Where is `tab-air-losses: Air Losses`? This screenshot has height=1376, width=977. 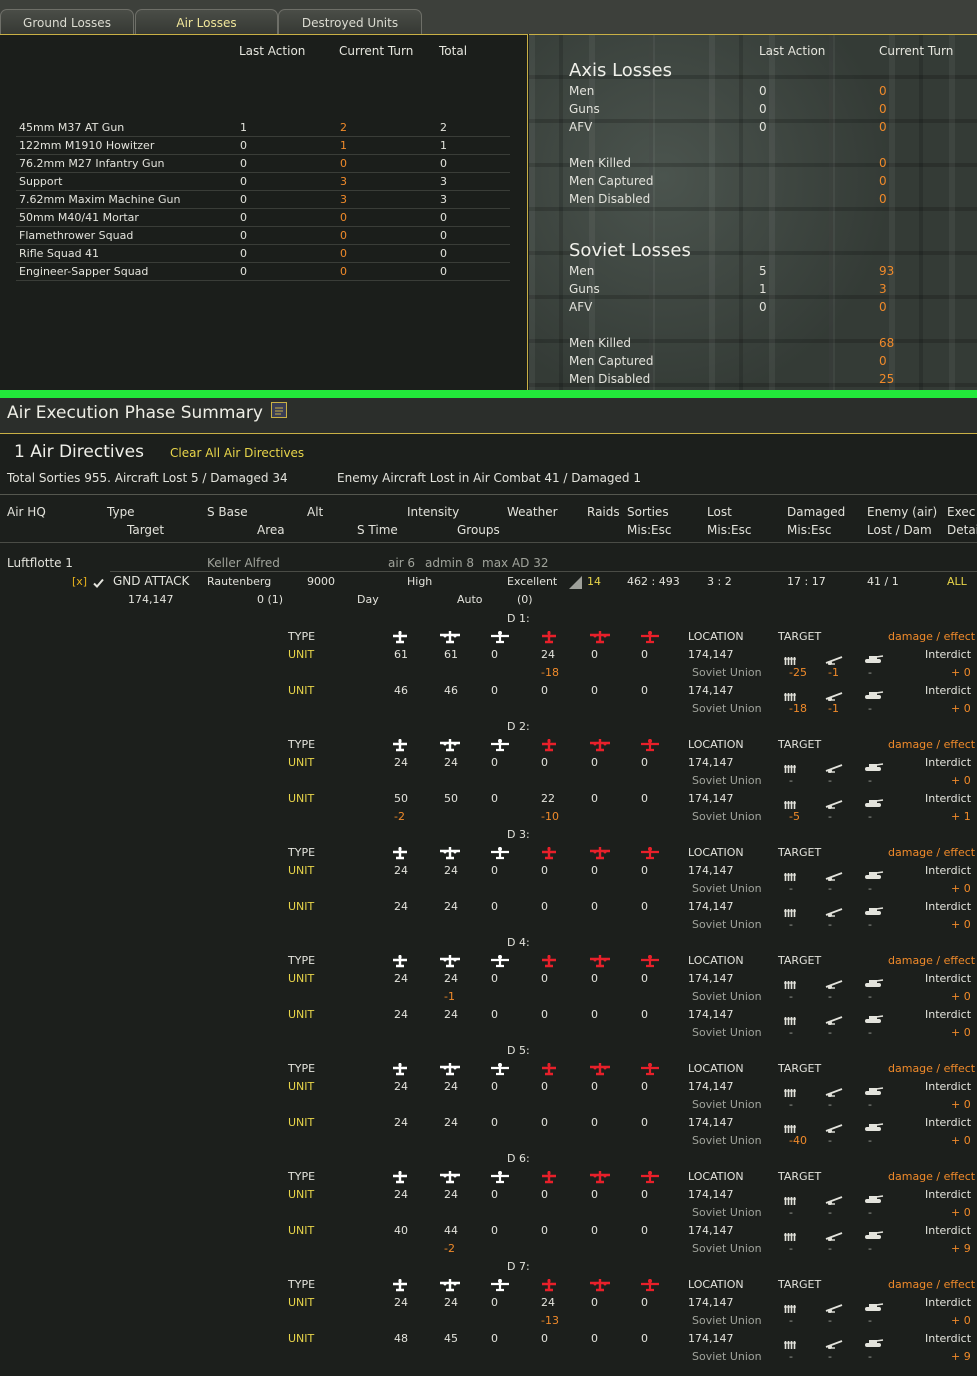
tab-air-losses: Air Losses is located at coordinates (206, 22).